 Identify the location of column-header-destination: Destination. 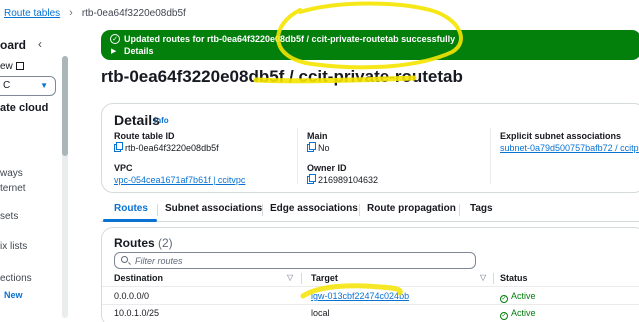
(138, 278).